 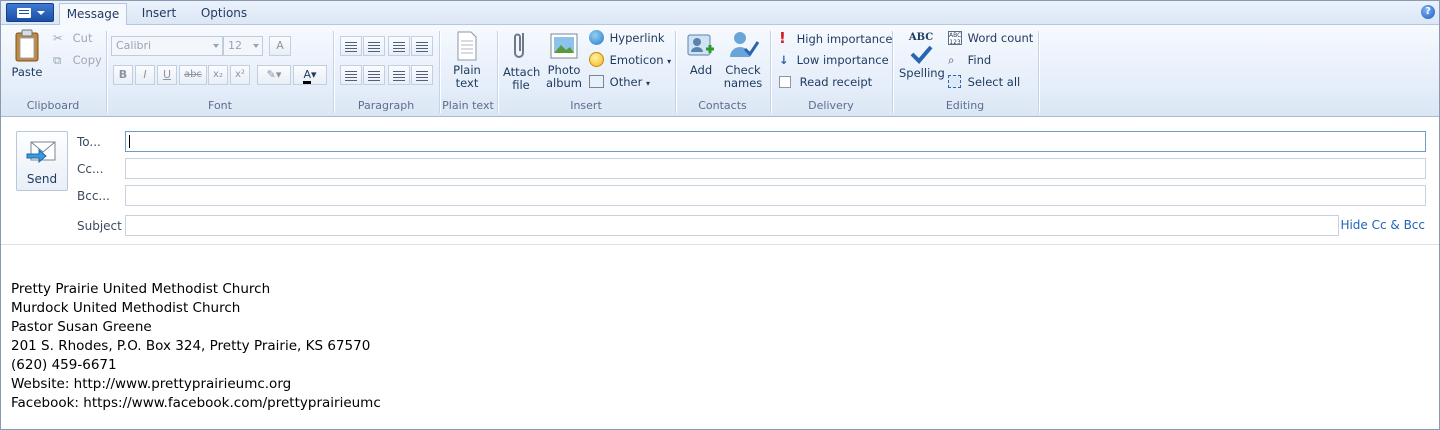 What do you see at coordinates (57, 60) in the screenshot?
I see `copy-icon: ⧉` at bounding box center [57, 60].